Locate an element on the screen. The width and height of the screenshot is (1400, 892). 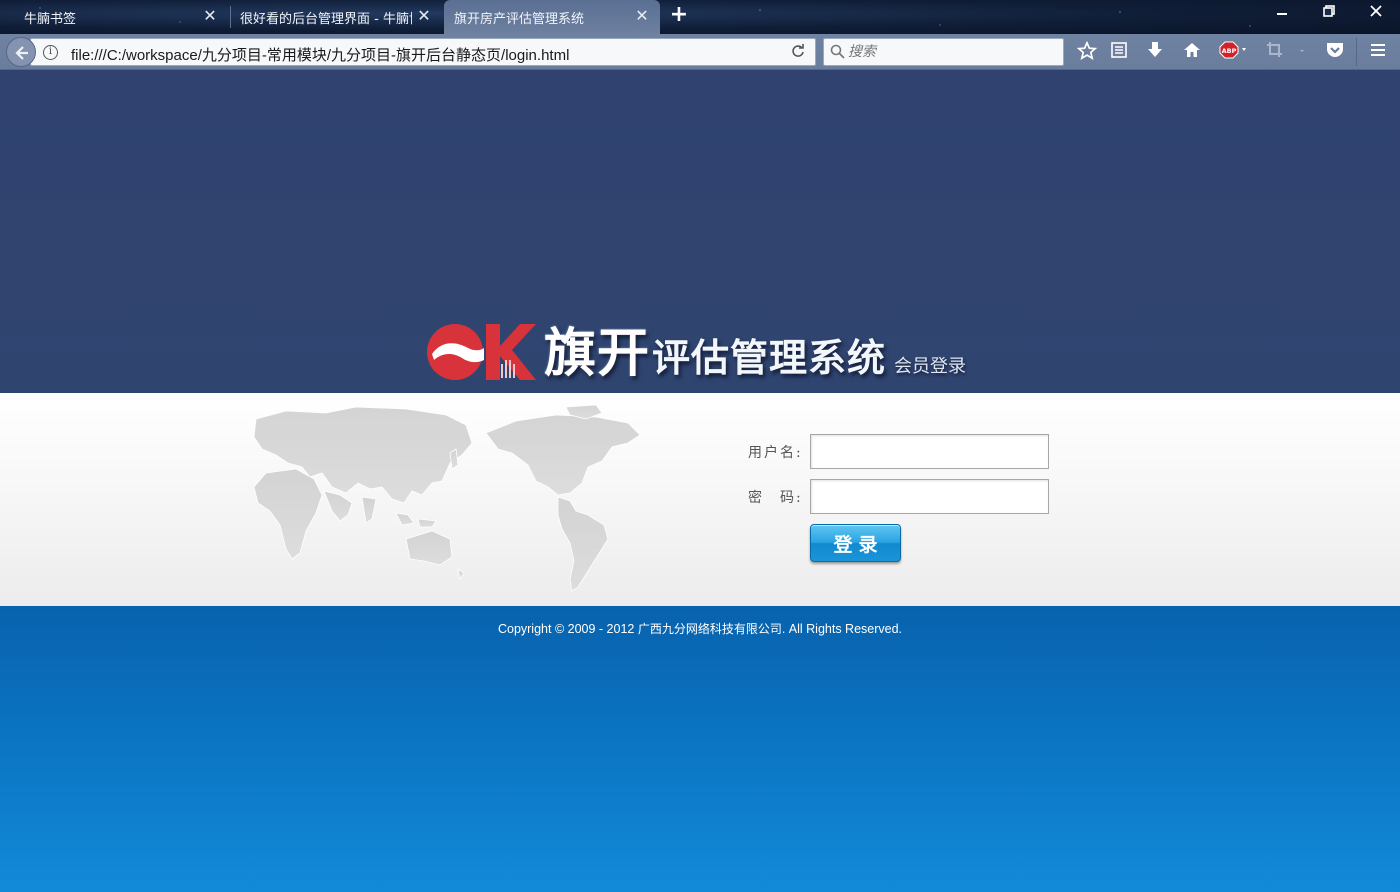
reader-list-icon is located at coordinates (1119, 52).